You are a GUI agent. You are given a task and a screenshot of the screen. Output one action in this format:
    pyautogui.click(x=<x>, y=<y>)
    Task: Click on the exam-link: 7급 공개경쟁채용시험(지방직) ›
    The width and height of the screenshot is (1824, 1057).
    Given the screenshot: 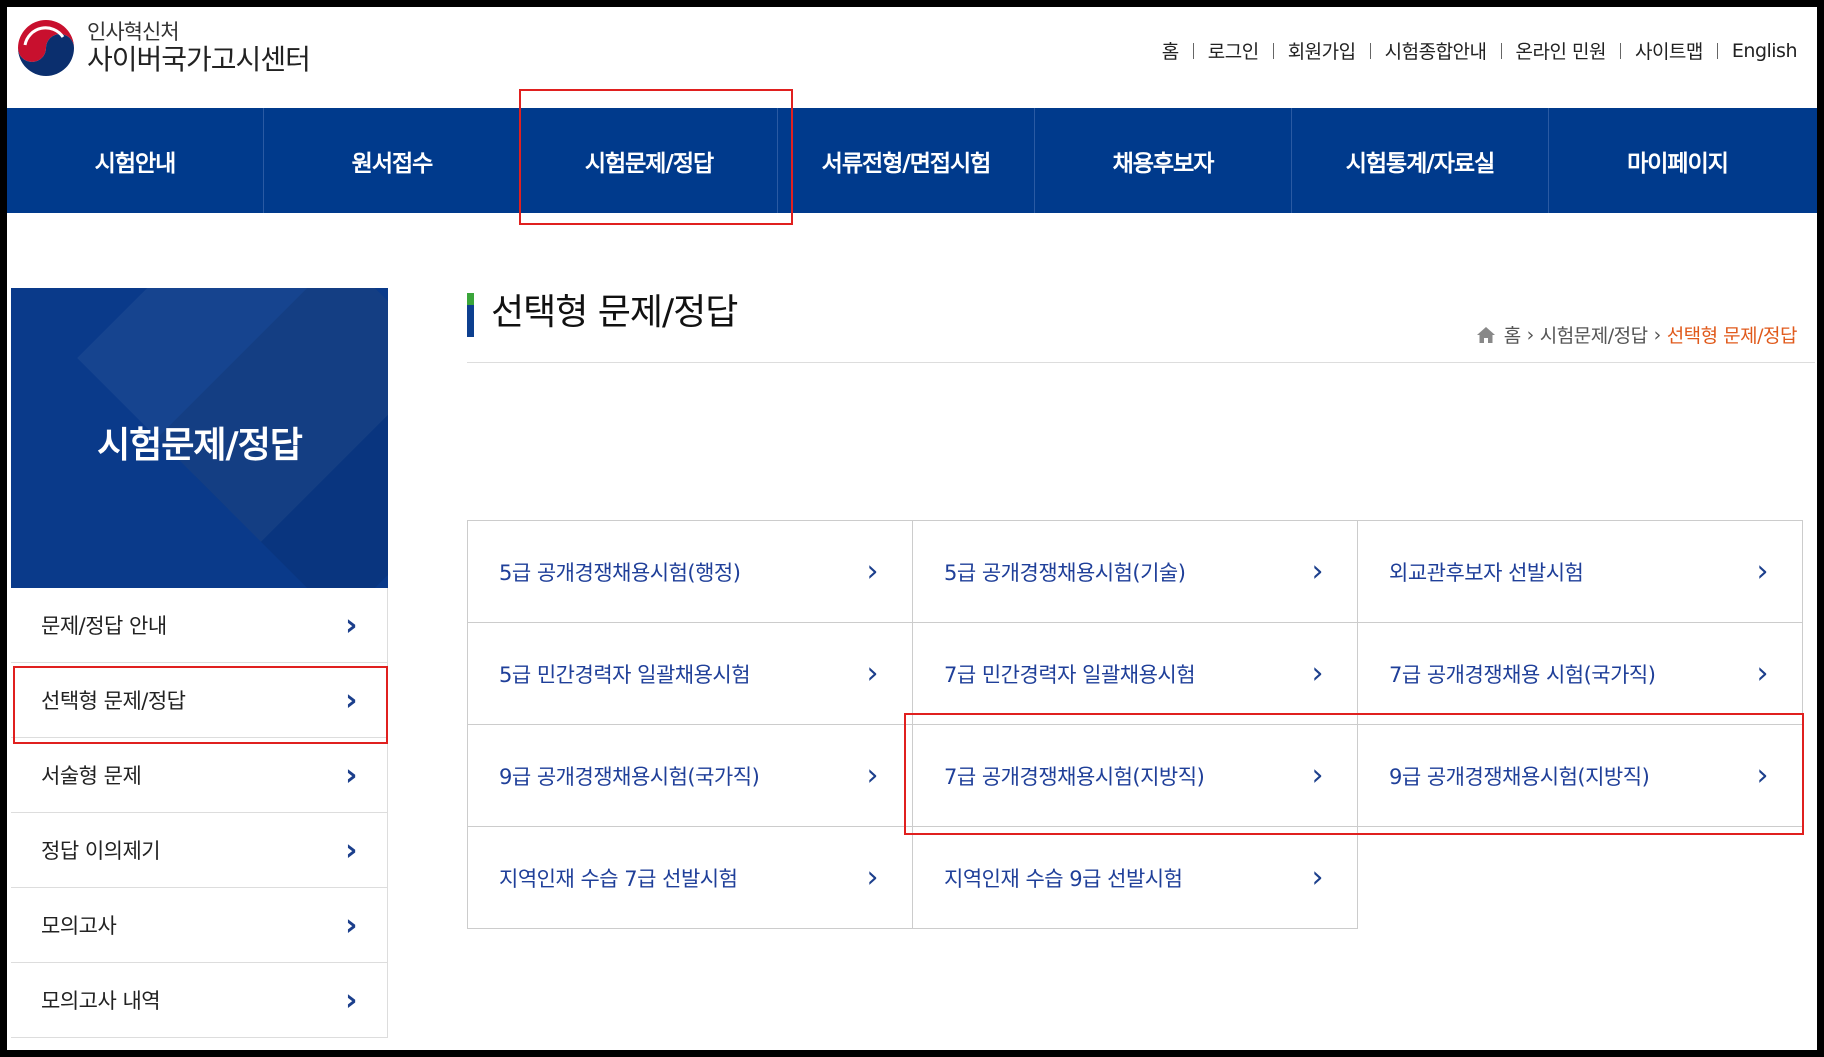 What is the action you would take?
    pyautogui.click(x=1135, y=775)
    